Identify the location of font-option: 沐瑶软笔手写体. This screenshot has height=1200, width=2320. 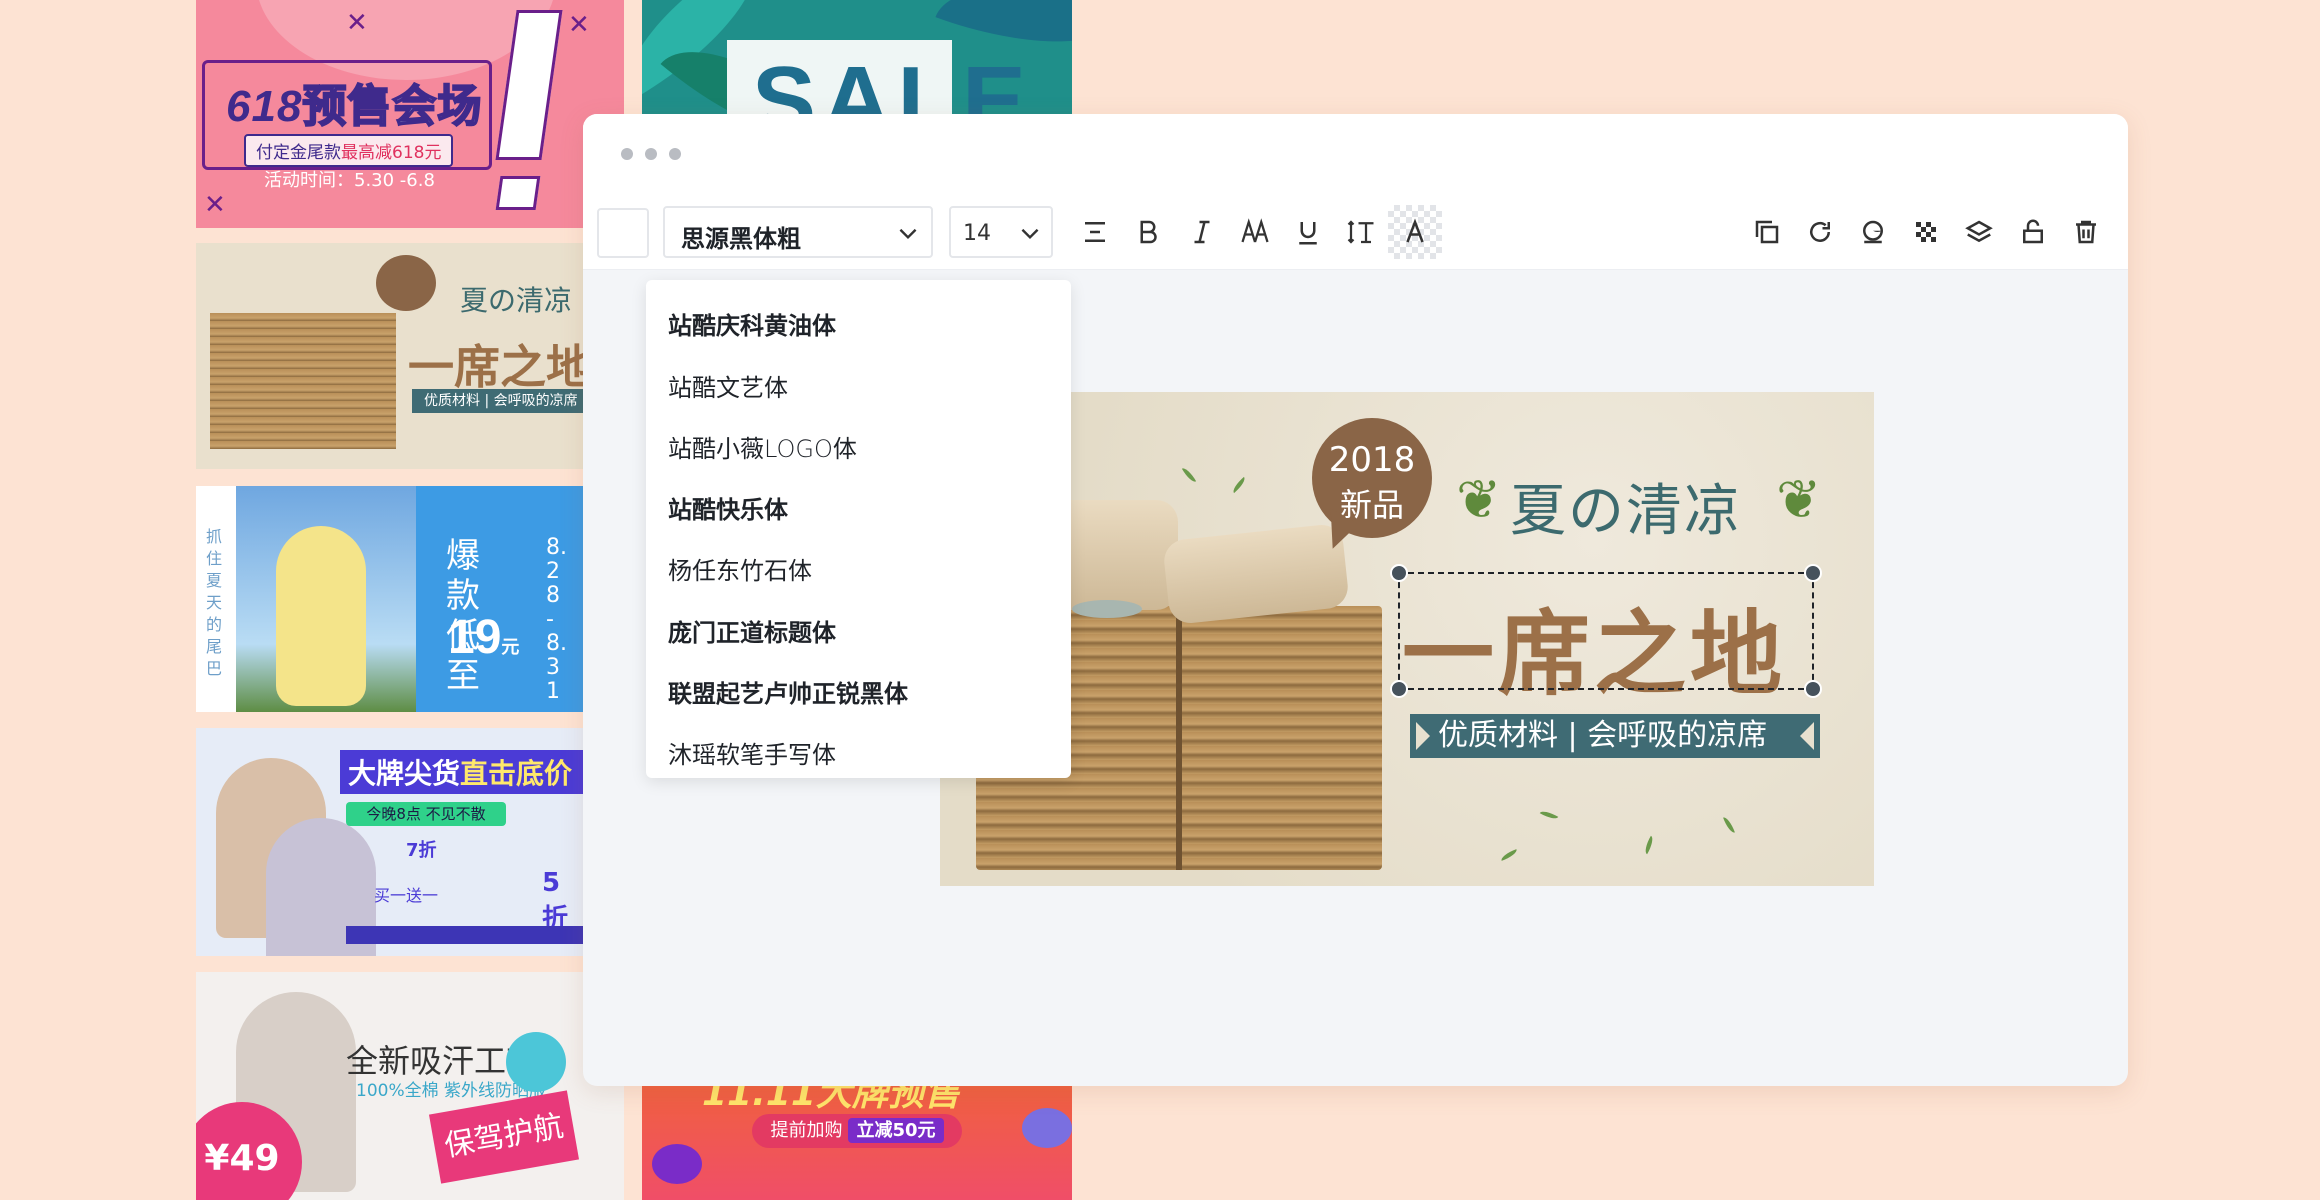
(752, 752).